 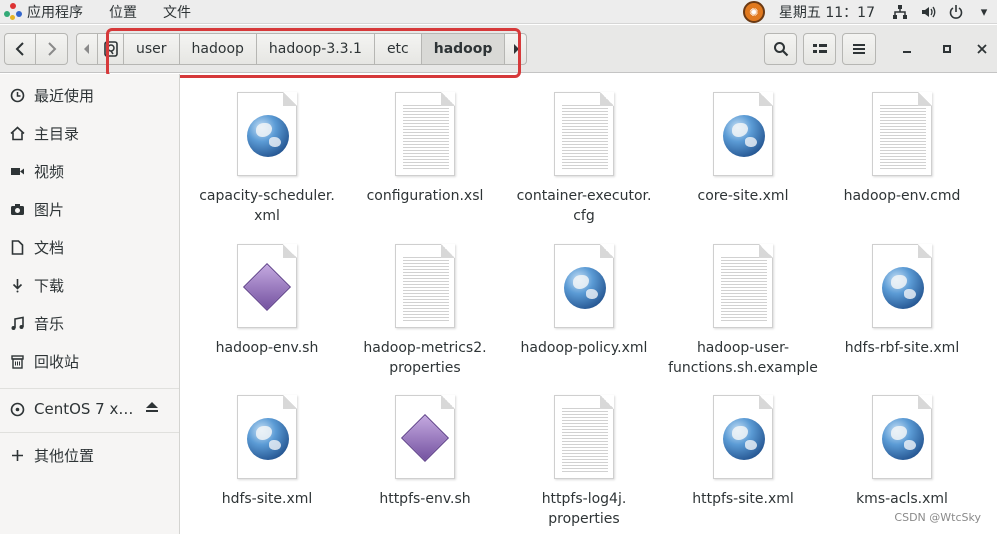 I want to click on maximize-icon, so click(x=947, y=49).